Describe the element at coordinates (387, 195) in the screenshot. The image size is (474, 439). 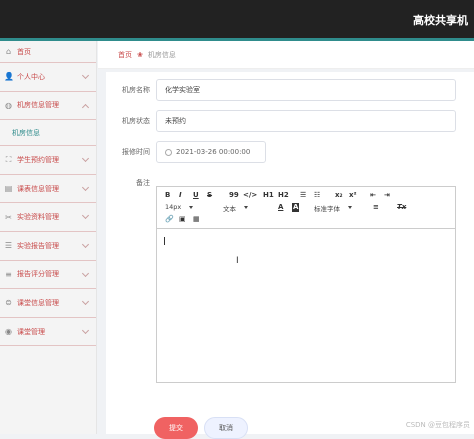
I see `indent-icon: ⇥` at that location.